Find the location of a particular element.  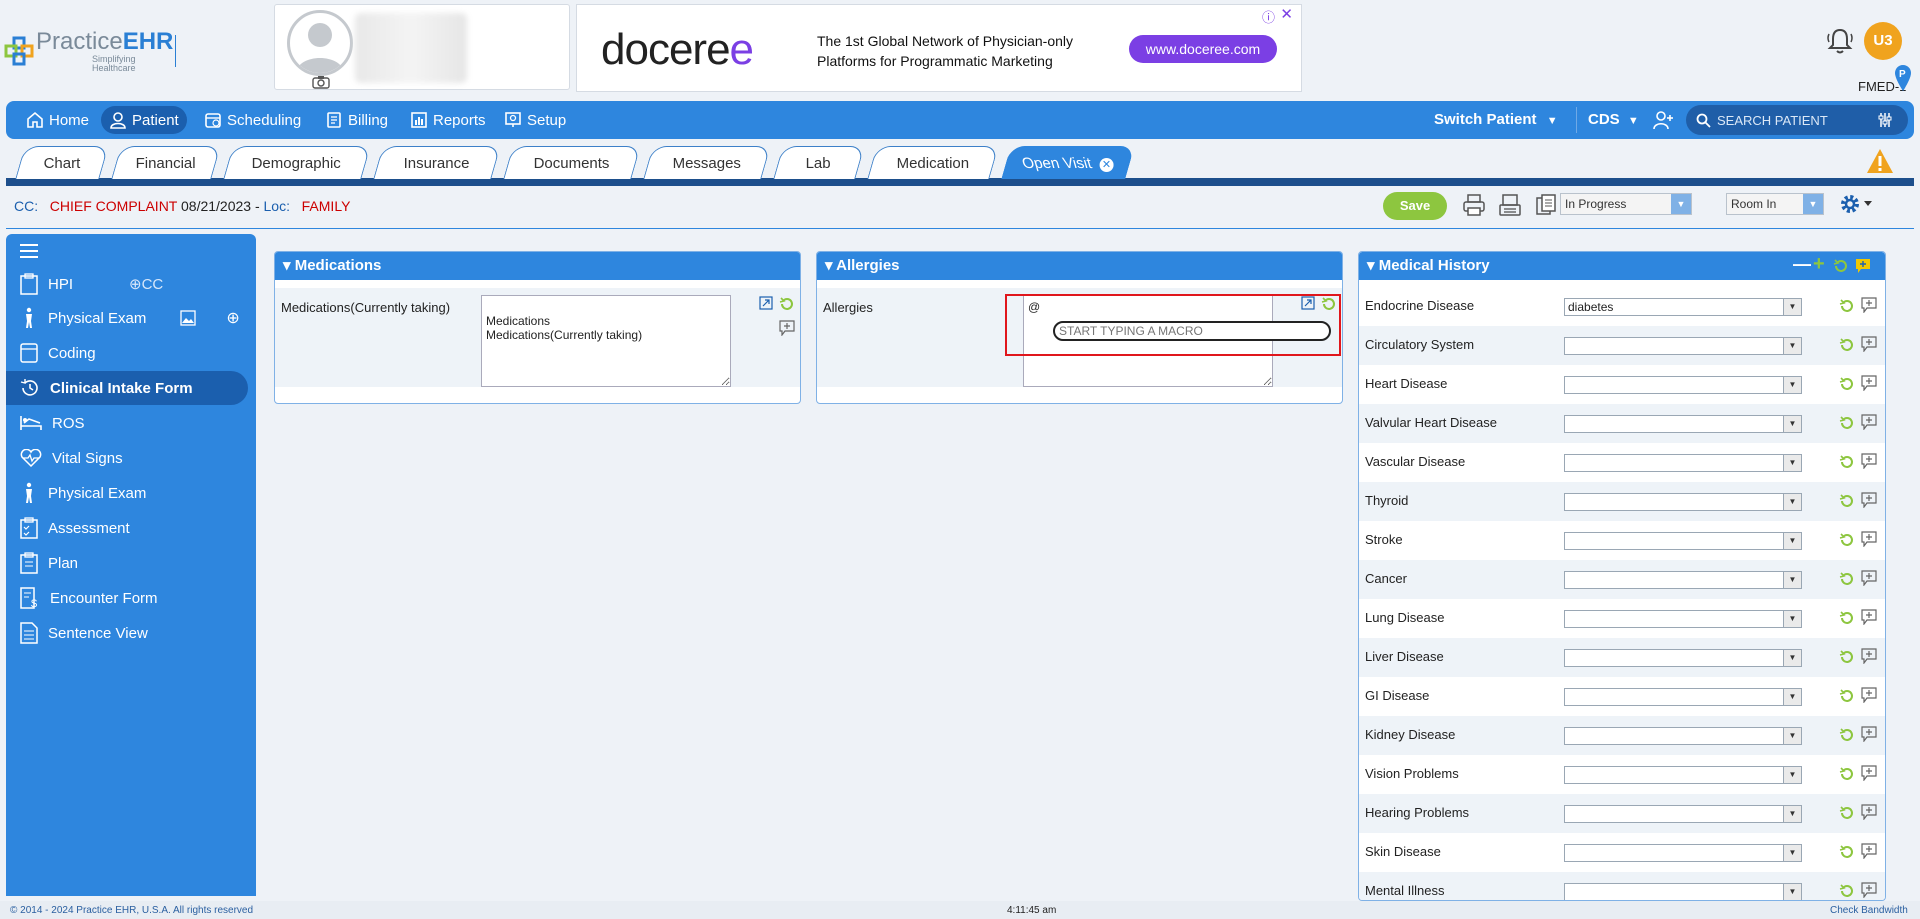

tab-insurance: Insurance is located at coordinates (437, 162).